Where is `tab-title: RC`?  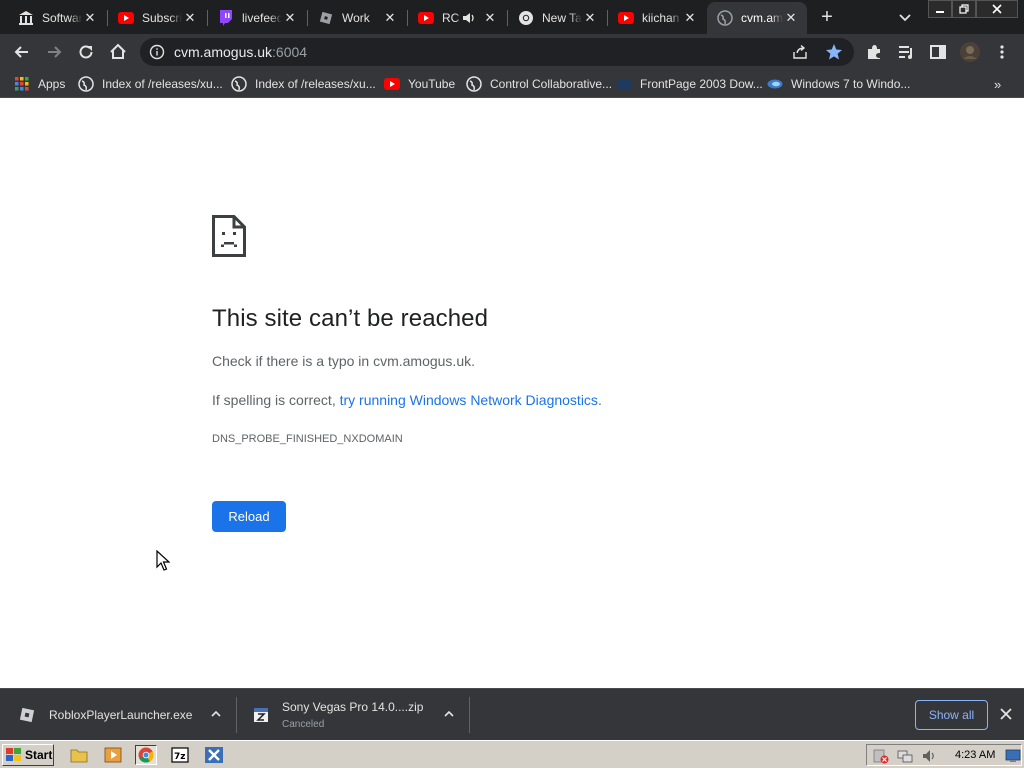 tab-title: RC is located at coordinates (451, 18).